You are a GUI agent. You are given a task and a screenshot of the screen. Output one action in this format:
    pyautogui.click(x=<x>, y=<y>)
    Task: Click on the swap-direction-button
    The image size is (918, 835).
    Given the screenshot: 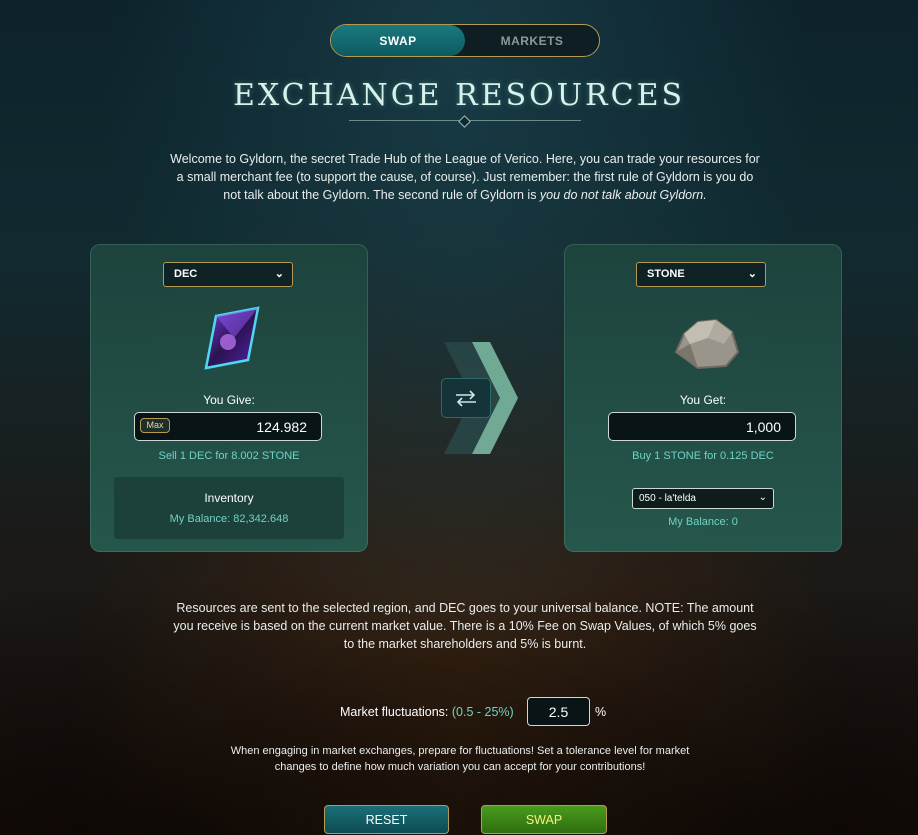 What is the action you would take?
    pyautogui.click(x=466, y=398)
    